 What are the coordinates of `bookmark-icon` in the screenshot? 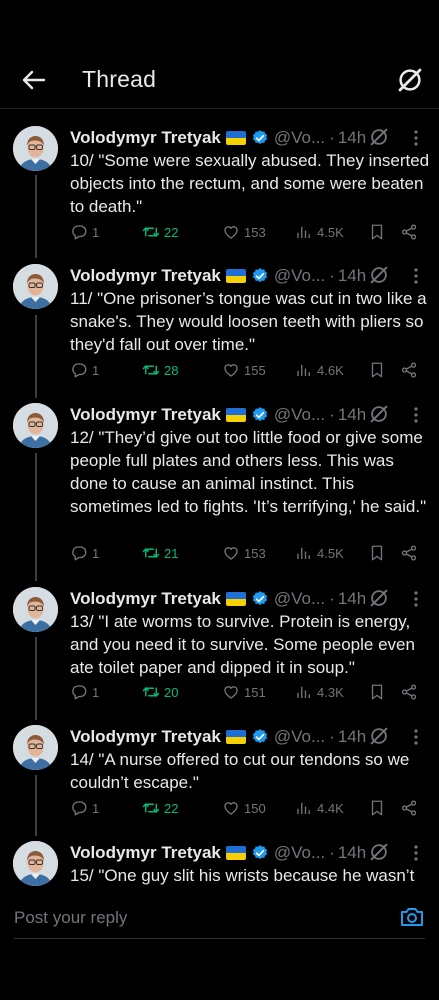 It's located at (377, 553).